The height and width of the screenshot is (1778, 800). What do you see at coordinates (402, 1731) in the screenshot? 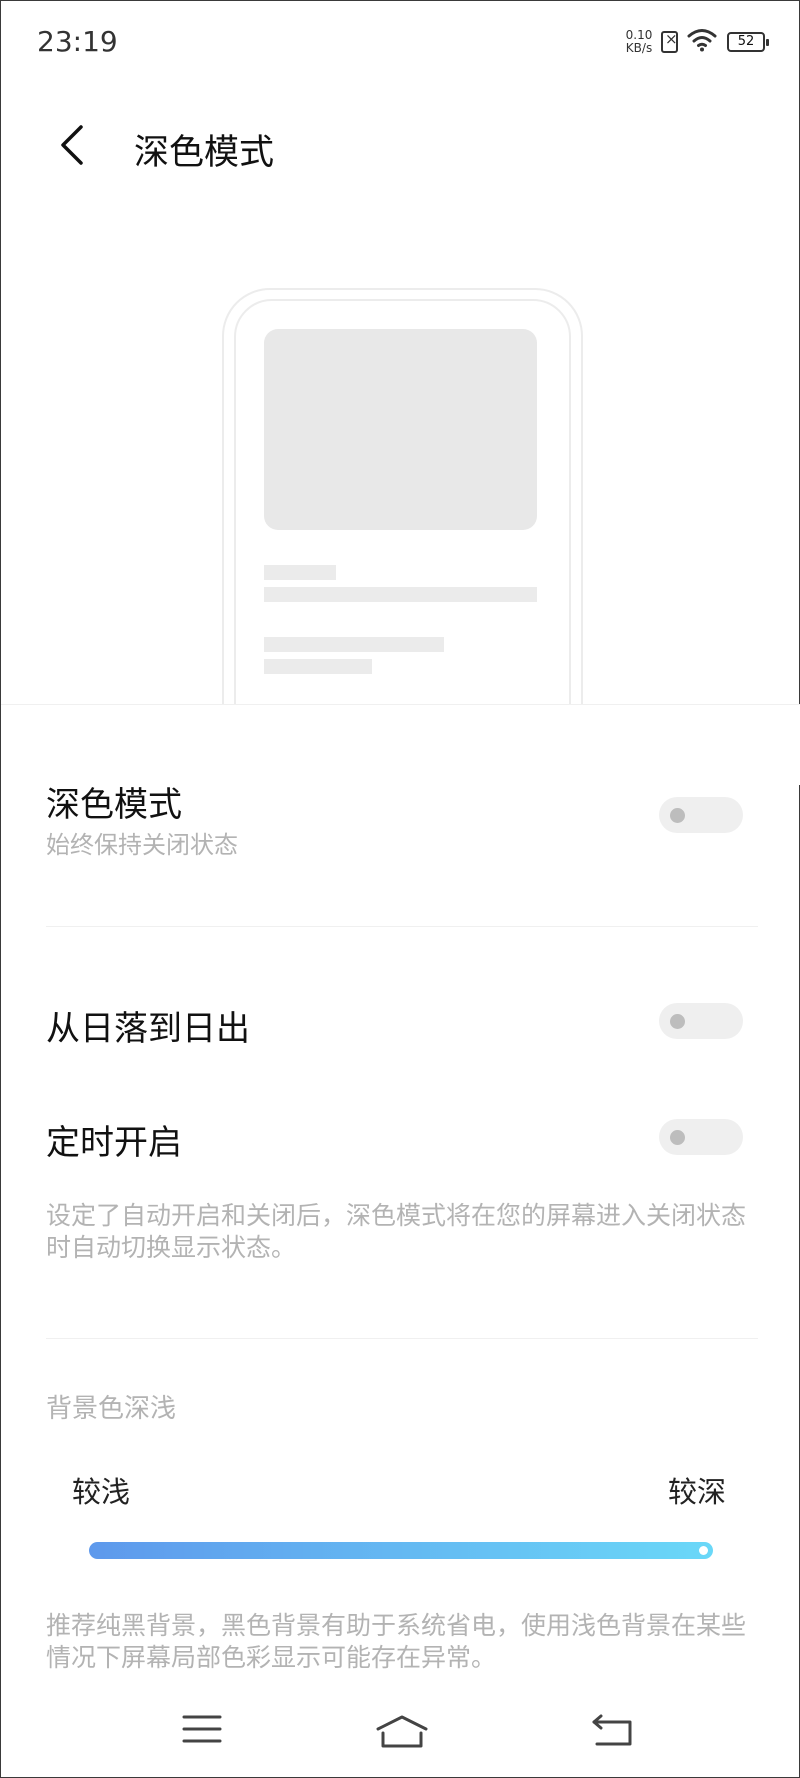
I see `home-icon` at bounding box center [402, 1731].